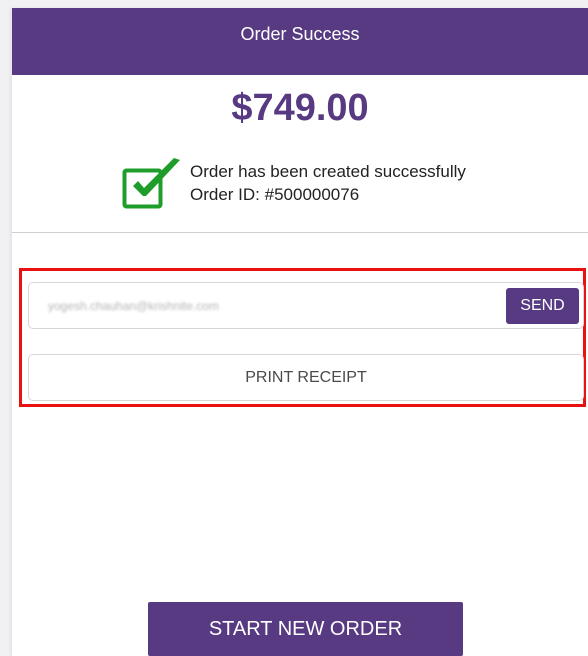  Describe the element at coordinates (300, 232) in the screenshot. I see `section-divider` at that location.